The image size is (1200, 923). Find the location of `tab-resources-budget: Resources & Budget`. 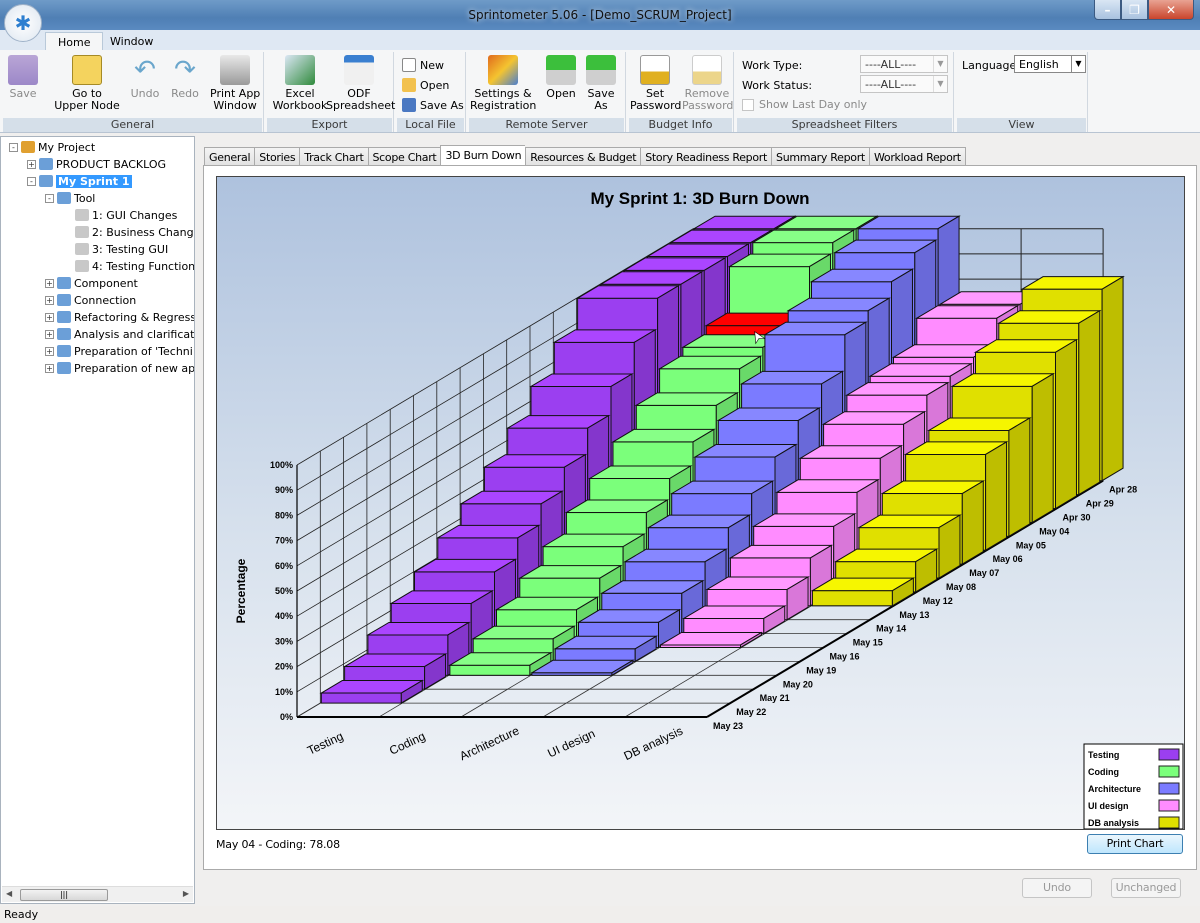

tab-resources-budget: Resources & Budget is located at coordinates (583, 156).